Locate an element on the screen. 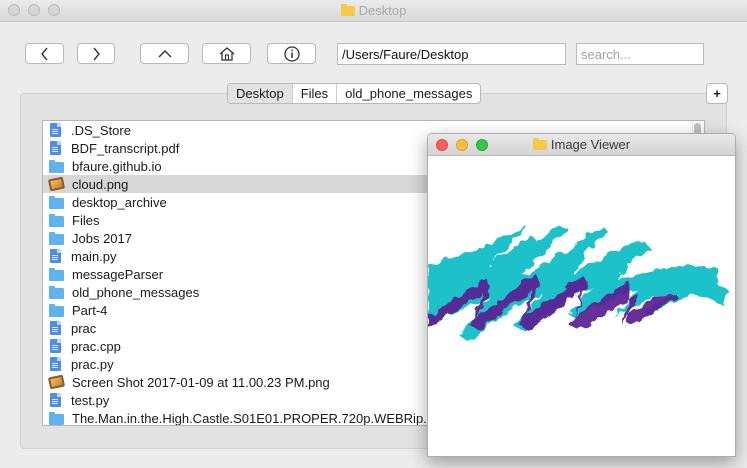 This screenshot has height=468, width=747. search-input is located at coordinates (640, 54).